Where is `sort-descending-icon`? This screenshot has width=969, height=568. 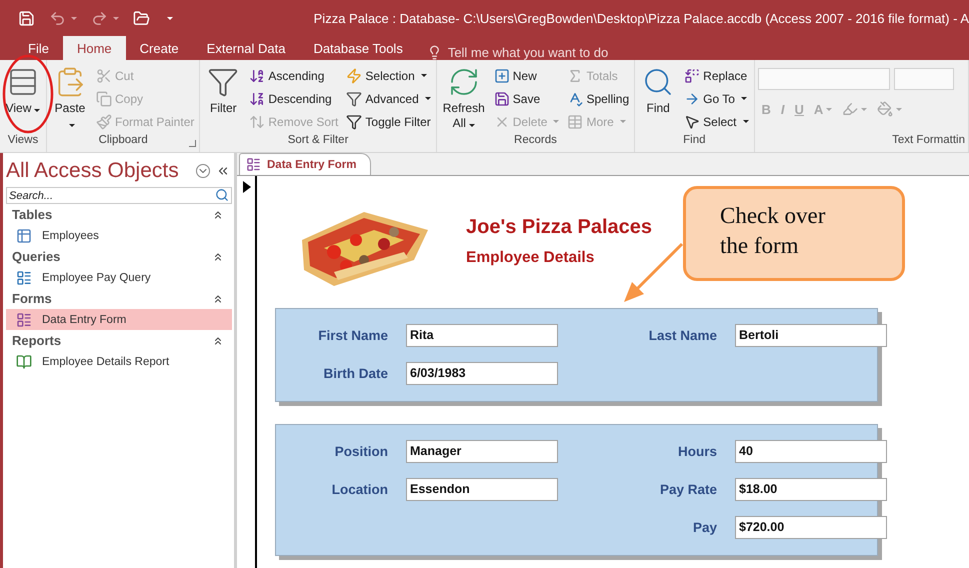
sort-descending-icon is located at coordinates (257, 98).